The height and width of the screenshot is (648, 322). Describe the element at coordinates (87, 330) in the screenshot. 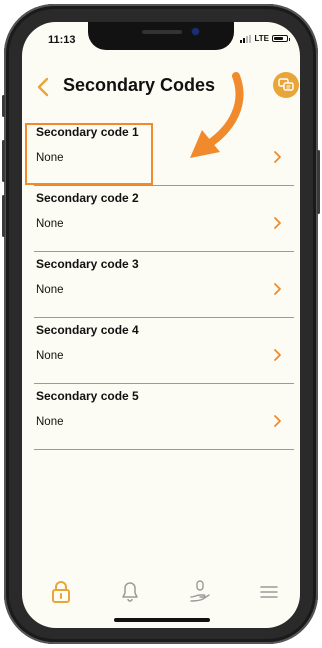

I see `item-label: Secondary code 4` at that location.